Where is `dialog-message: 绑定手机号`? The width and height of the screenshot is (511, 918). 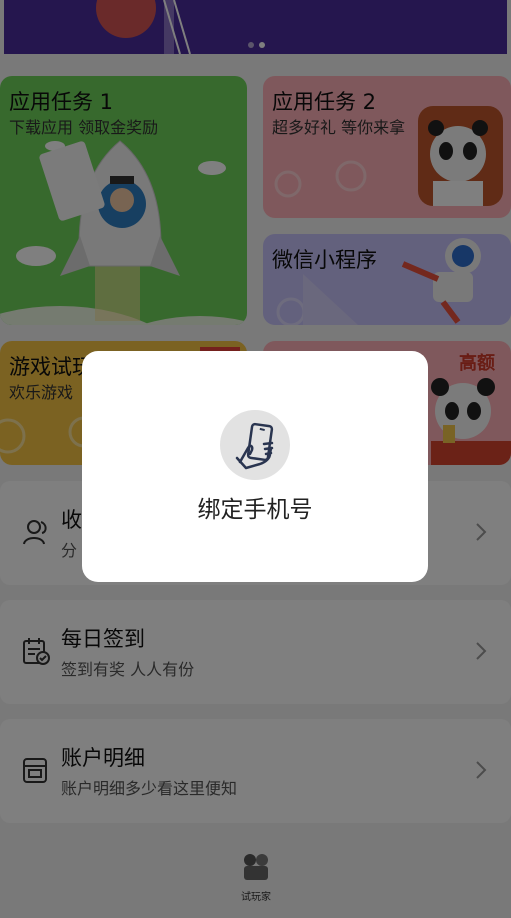 dialog-message: 绑定手机号 is located at coordinates (255, 510).